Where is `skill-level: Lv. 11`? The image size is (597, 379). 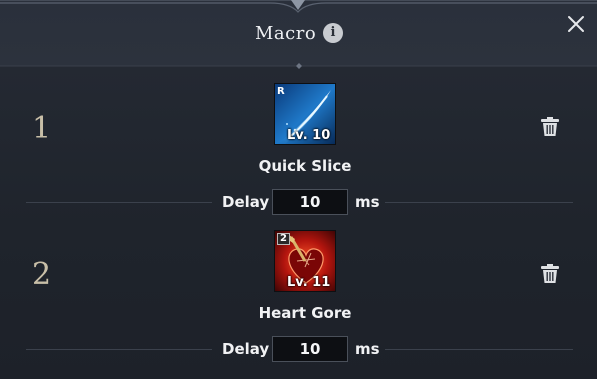 skill-level: Lv. 11 is located at coordinates (309, 282).